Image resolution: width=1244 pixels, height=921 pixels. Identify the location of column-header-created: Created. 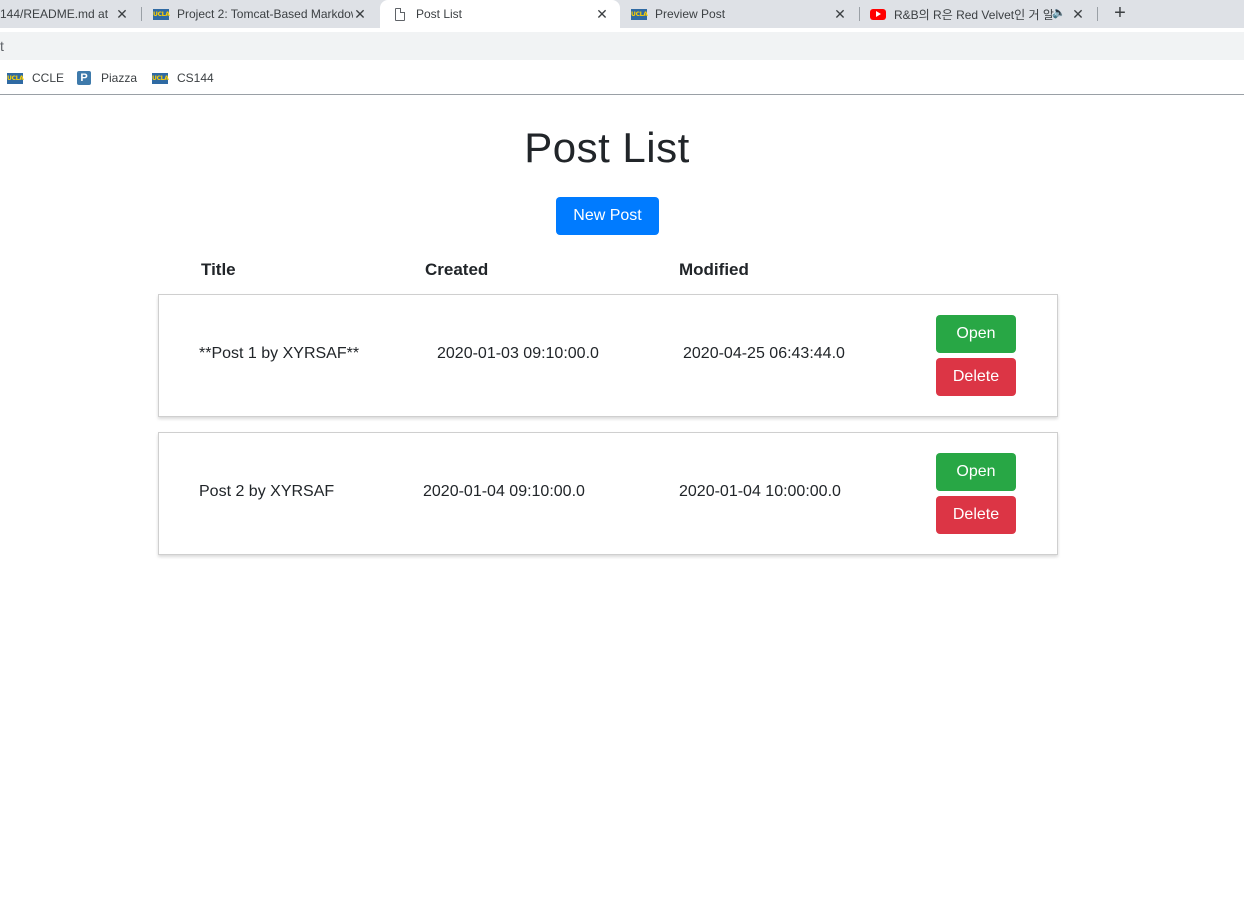
(457, 269).